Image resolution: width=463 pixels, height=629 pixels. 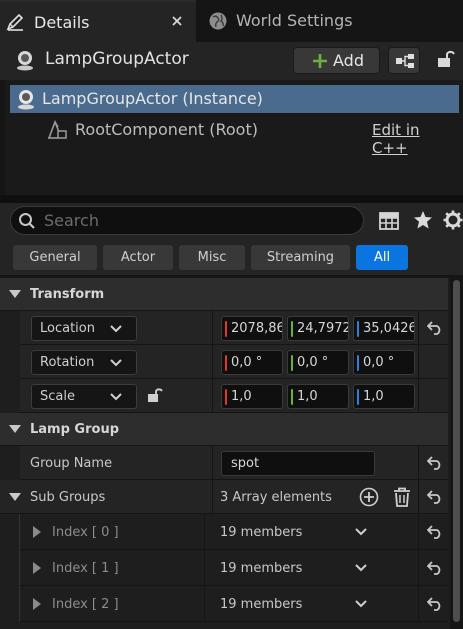 What do you see at coordinates (245, 463) in the screenshot?
I see `group-name-value: spot` at bounding box center [245, 463].